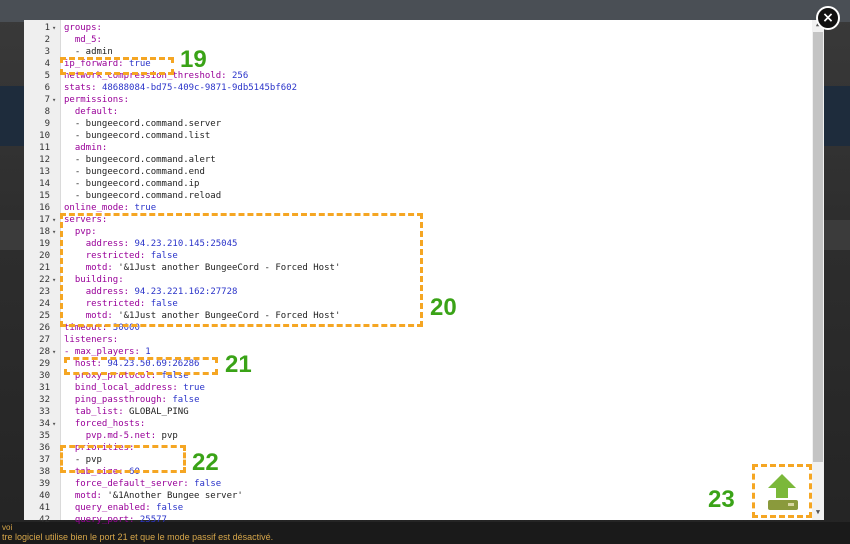  Describe the element at coordinates (102, 412) in the screenshot. I see `yaml-key: tab_list:` at that location.